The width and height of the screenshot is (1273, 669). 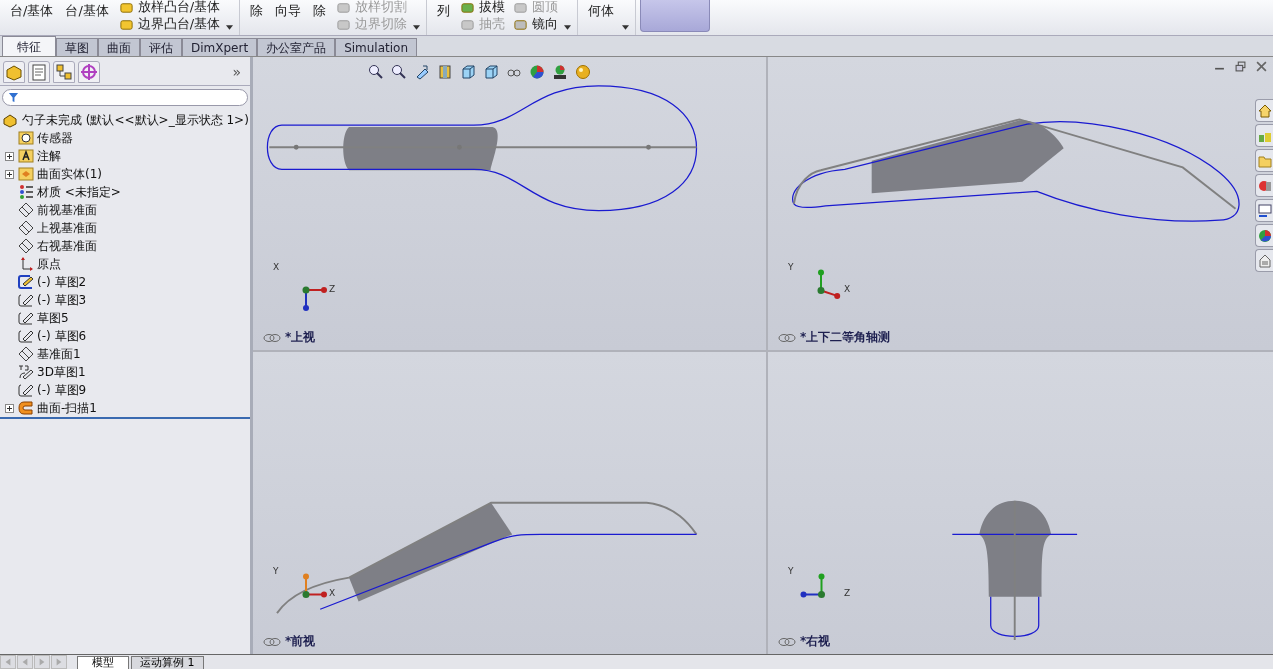 What do you see at coordinates (26, 264) in the screenshot?
I see `origin-icon` at bounding box center [26, 264].